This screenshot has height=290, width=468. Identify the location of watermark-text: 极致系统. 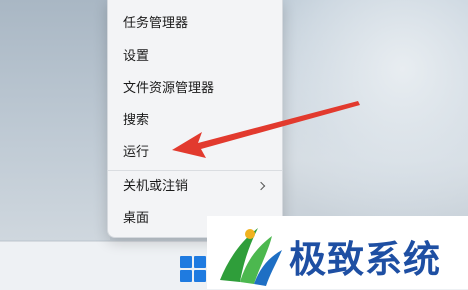
(365, 259).